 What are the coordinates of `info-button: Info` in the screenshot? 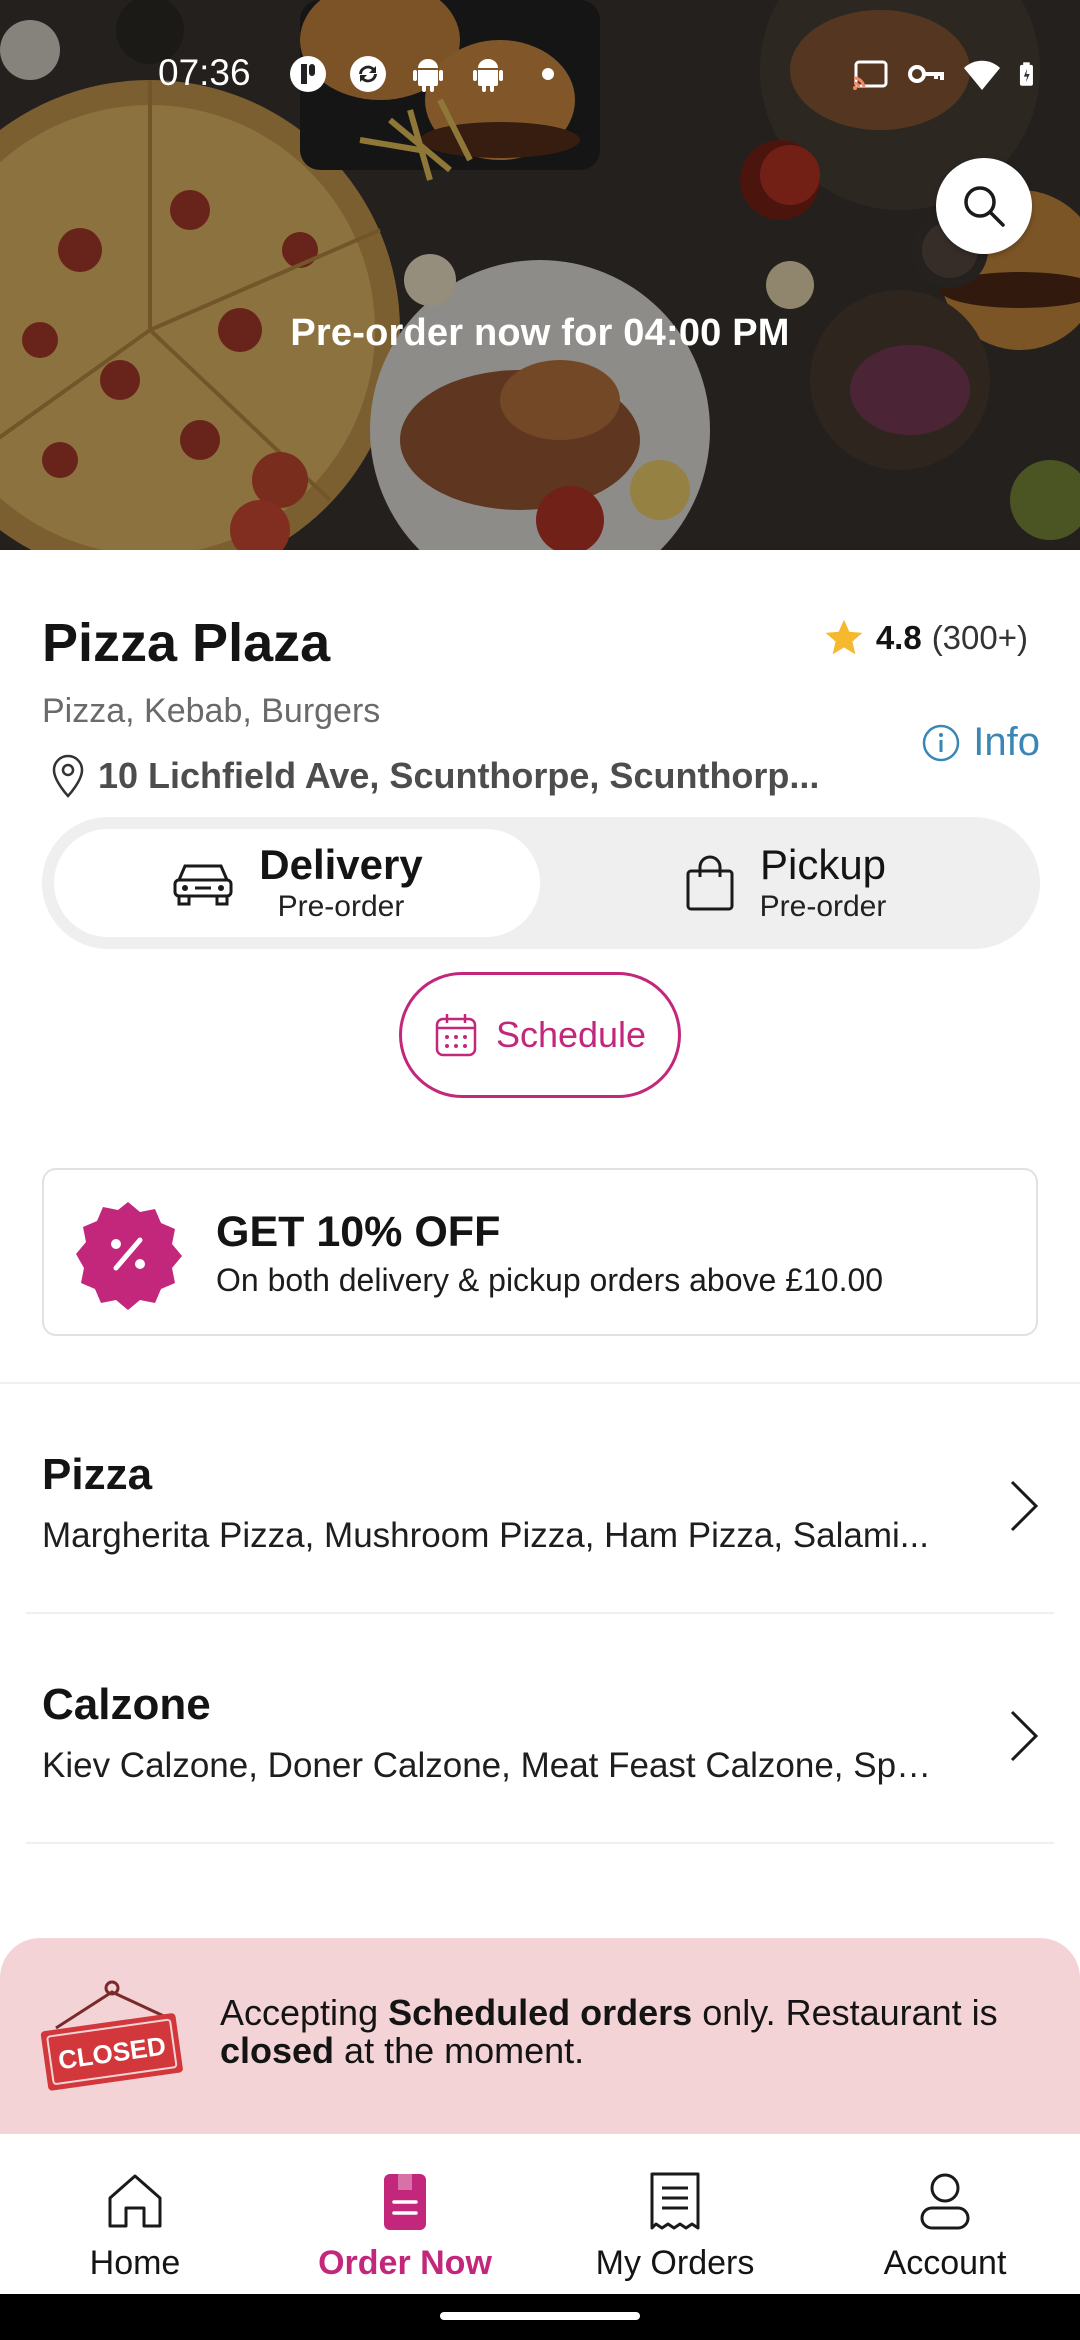 It's located at (980, 742).